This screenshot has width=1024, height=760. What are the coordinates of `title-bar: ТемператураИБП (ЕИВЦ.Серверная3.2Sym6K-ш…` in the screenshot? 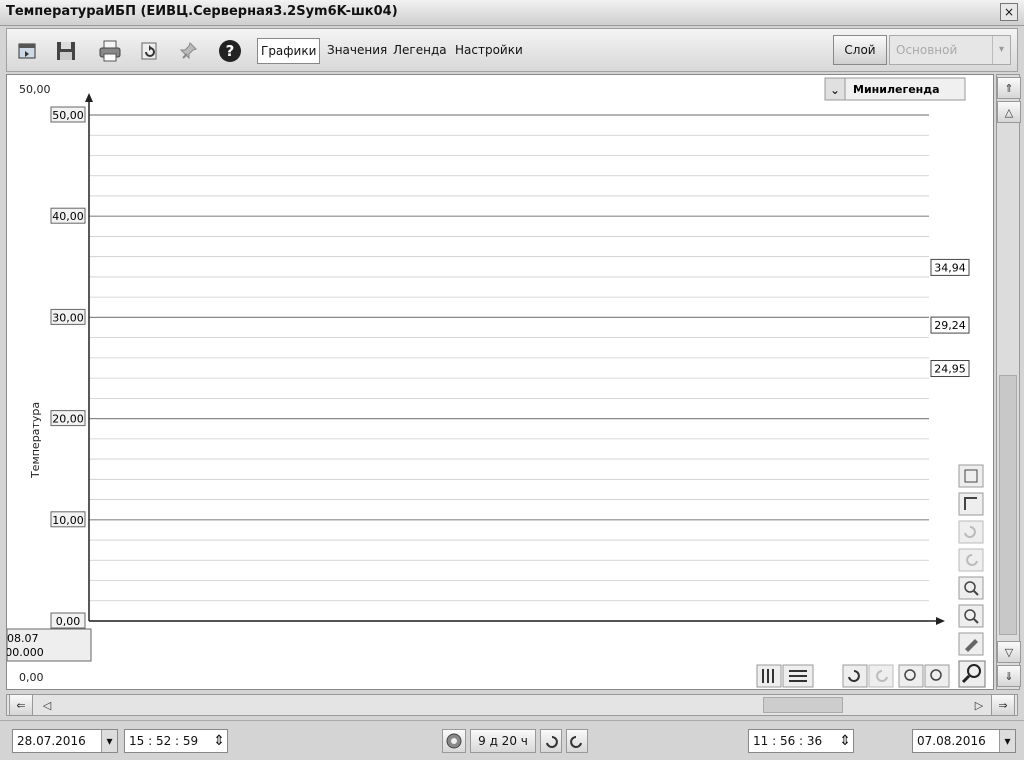 It's located at (512, 13).